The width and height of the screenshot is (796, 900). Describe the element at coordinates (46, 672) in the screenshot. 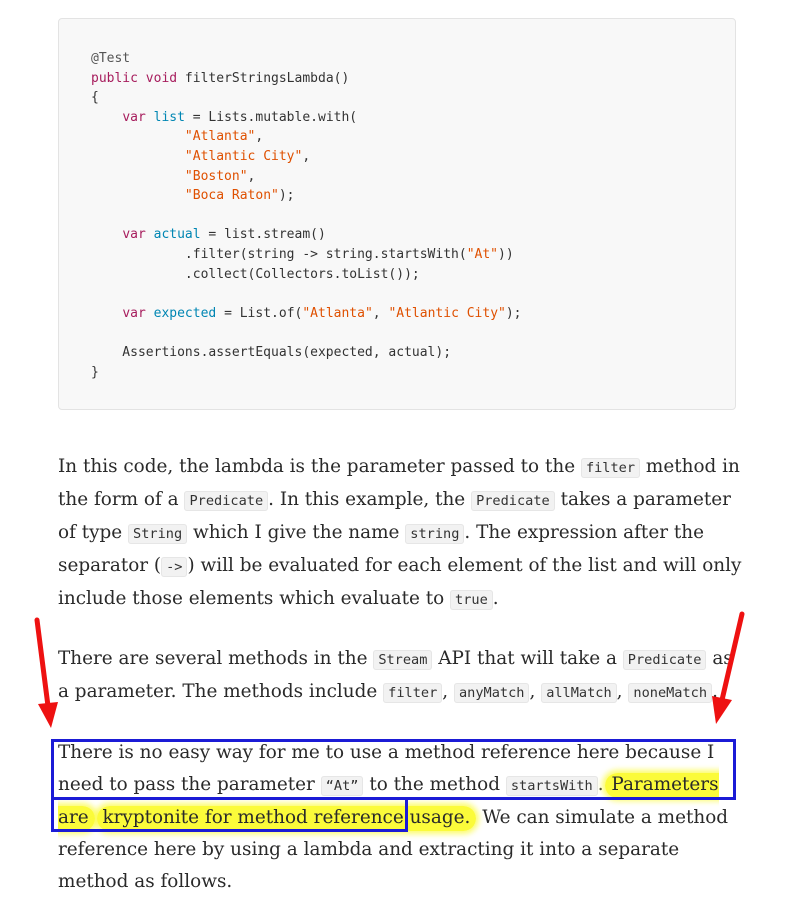

I see `red-arrow-left-icon` at that location.